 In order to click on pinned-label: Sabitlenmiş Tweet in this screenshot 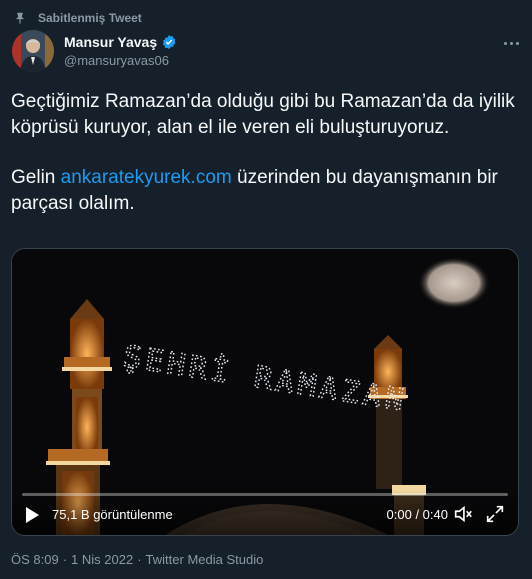, I will do `click(90, 18)`.